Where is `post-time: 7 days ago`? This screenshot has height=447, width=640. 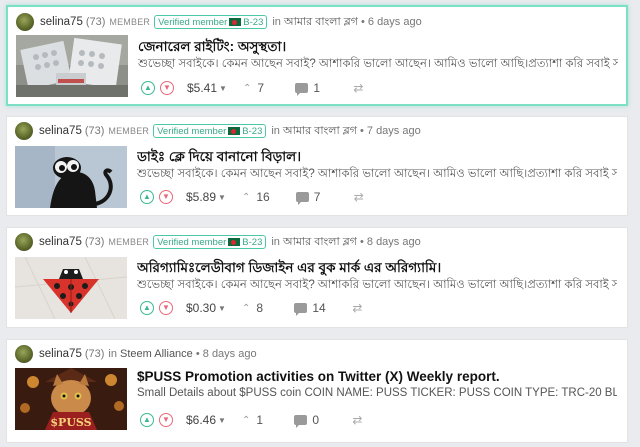 post-time: 7 days ago is located at coordinates (393, 130).